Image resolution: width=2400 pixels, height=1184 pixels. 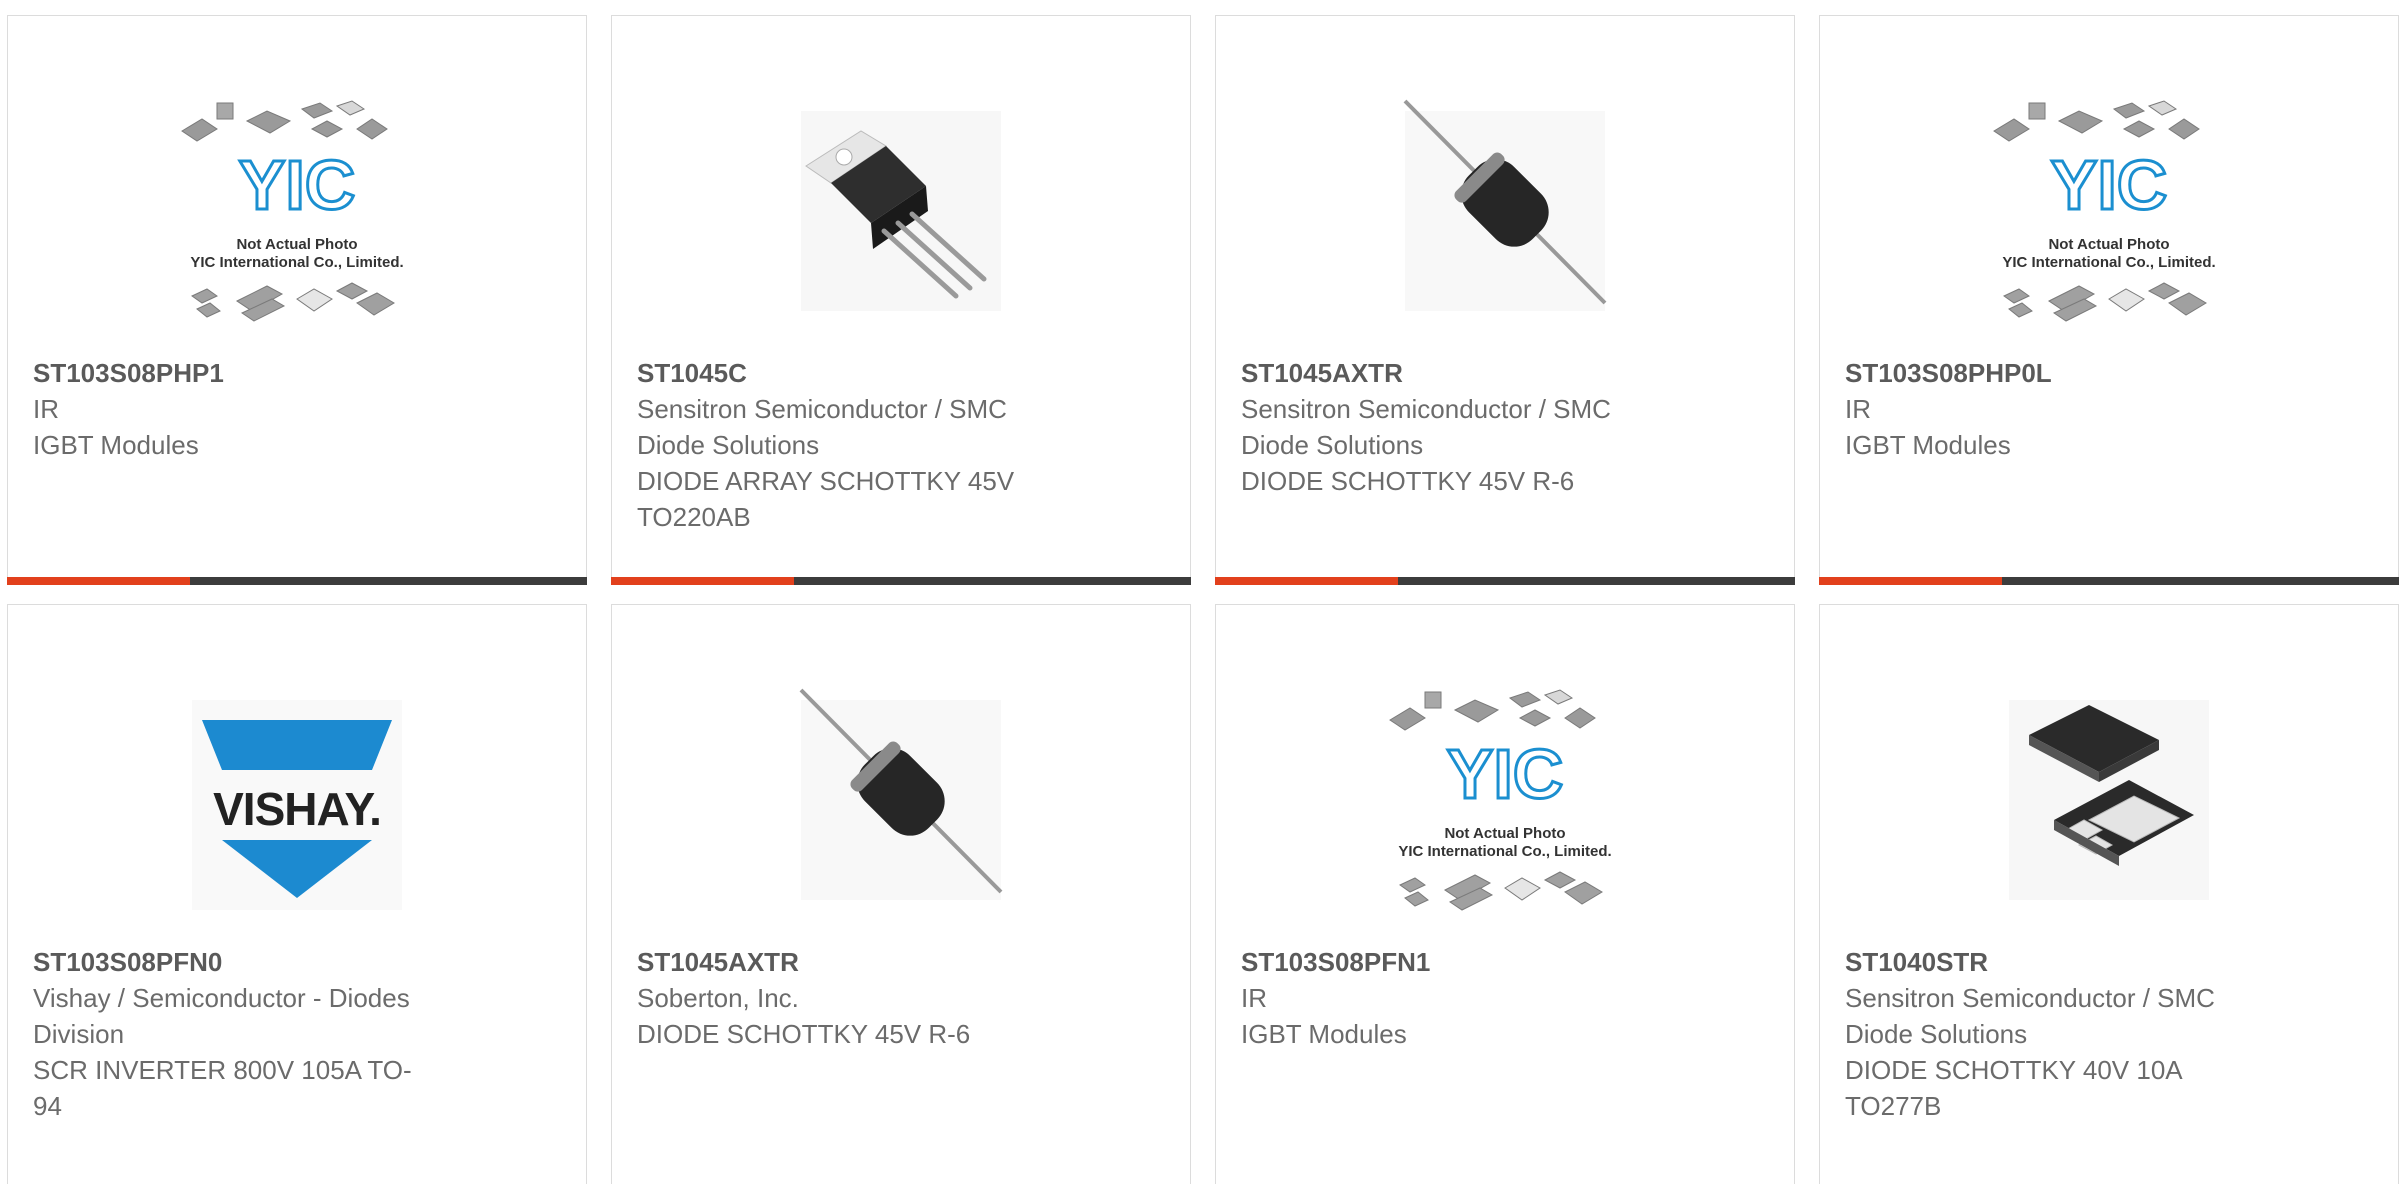 What do you see at coordinates (297, 809) in the screenshot?
I see `vishay-wordmark: VISHAY.` at bounding box center [297, 809].